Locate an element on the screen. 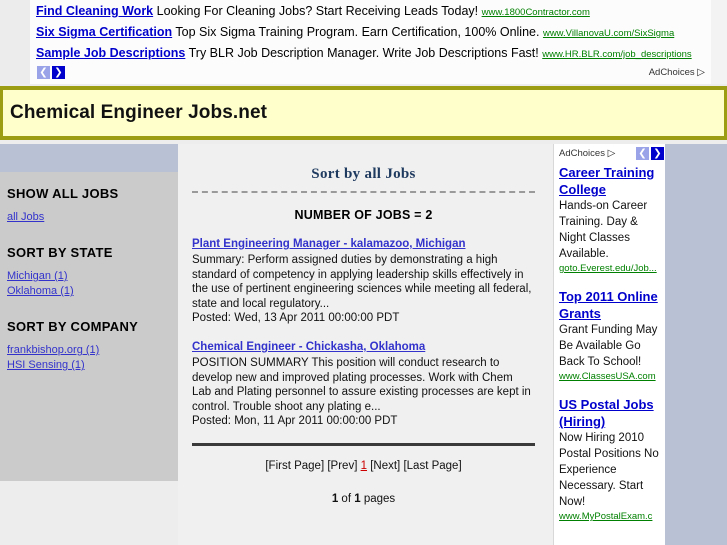 This screenshot has width=727, height=545. job-posted-date: Posted: Mon, 11 Apr 2011 00:00:00 PDT is located at coordinates (295, 421).